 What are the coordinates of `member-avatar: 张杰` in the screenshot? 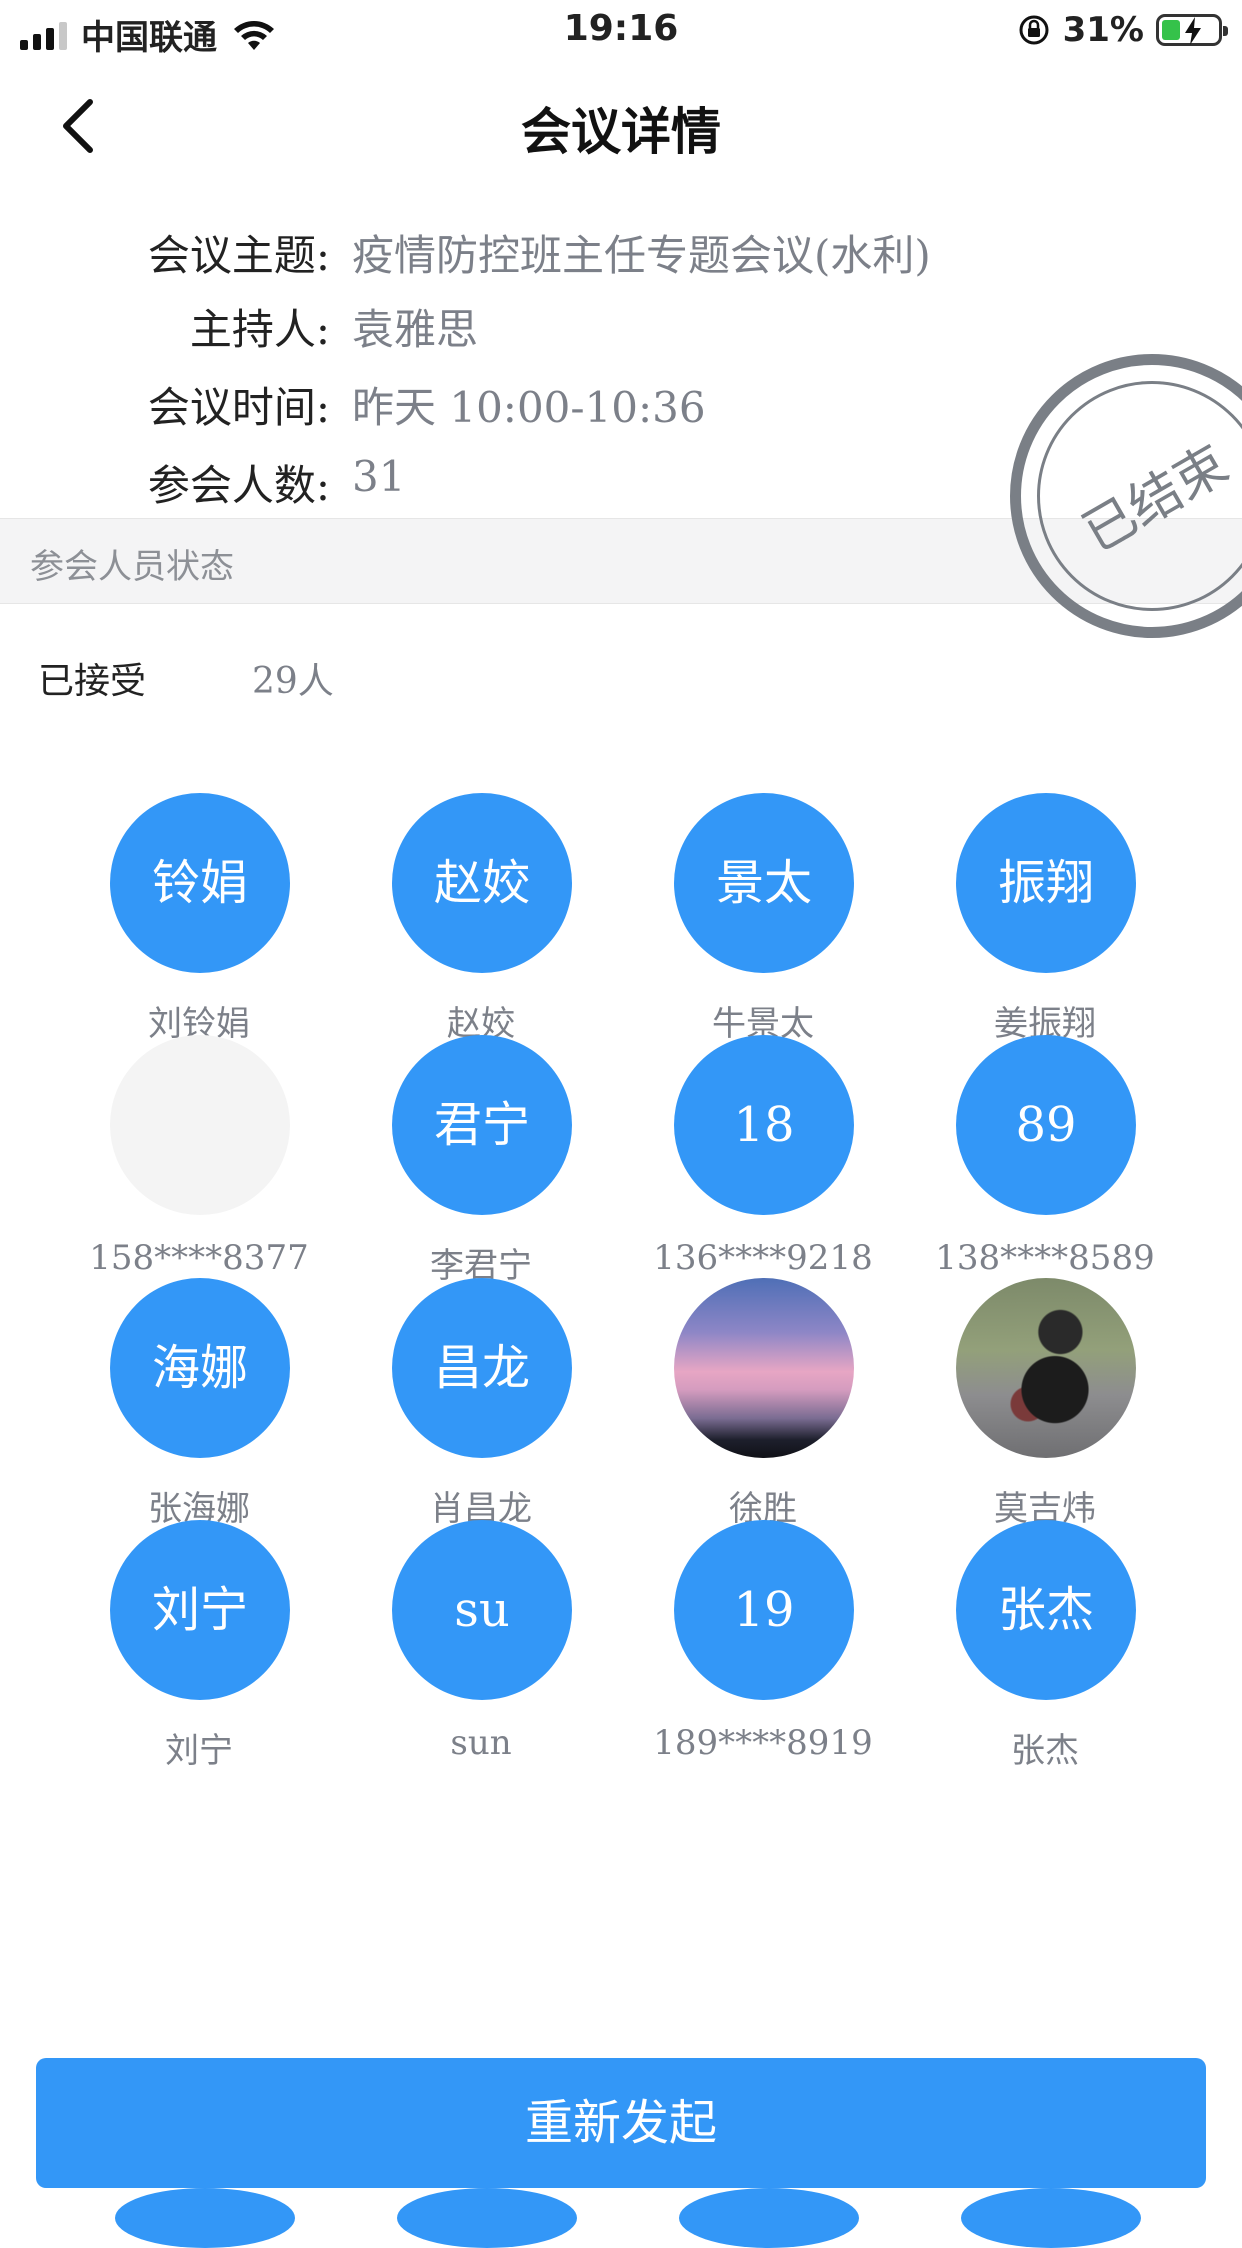 It's located at (1046, 1610).